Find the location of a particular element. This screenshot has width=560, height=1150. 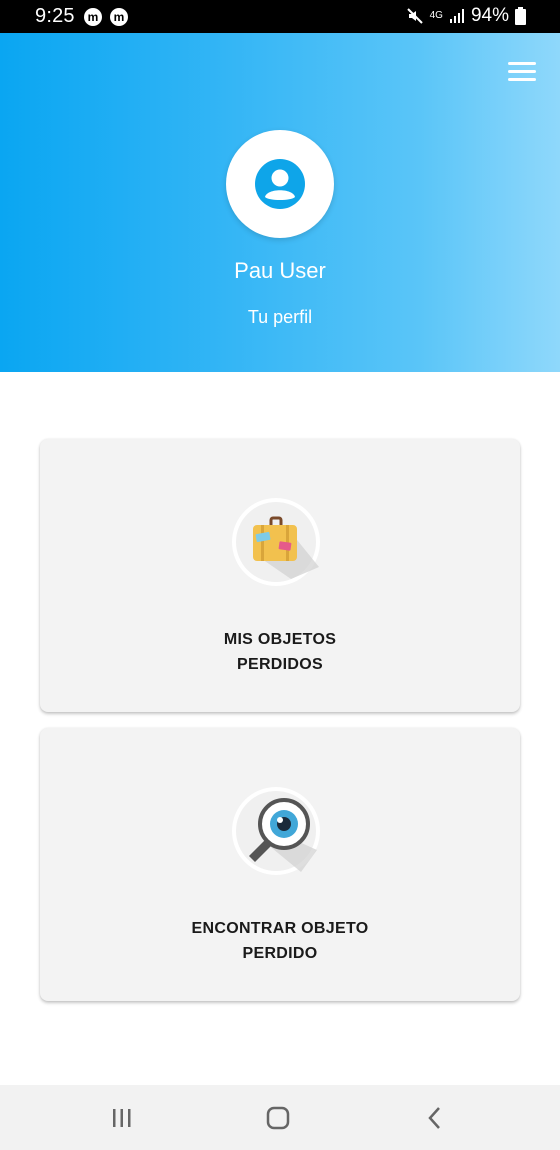

suitcase-icon is located at coordinates (276, 542).